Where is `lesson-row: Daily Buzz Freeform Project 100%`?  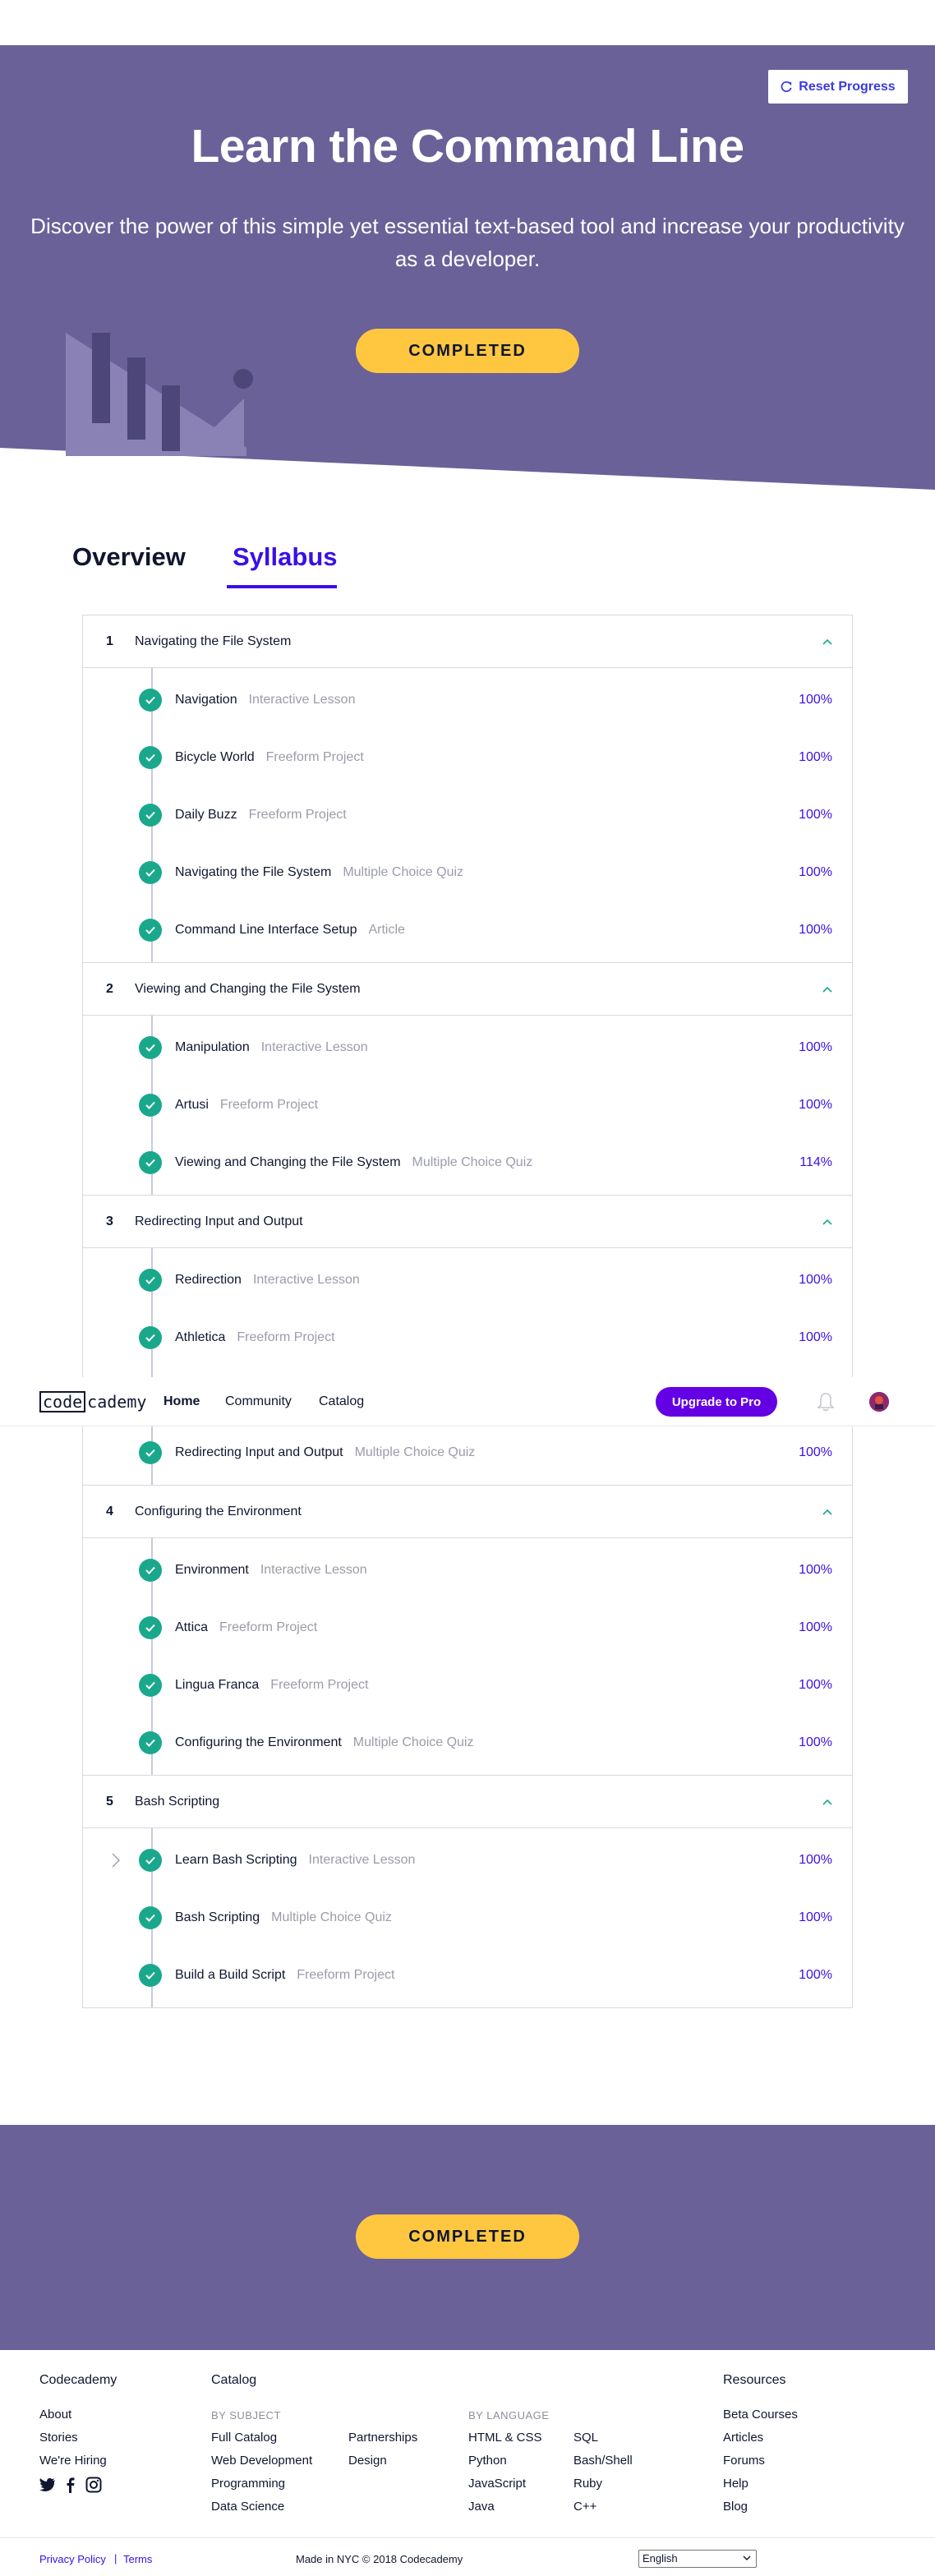
lesson-row: Daily Buzz Freeform Project 100% is located at coordinates (467, 815).